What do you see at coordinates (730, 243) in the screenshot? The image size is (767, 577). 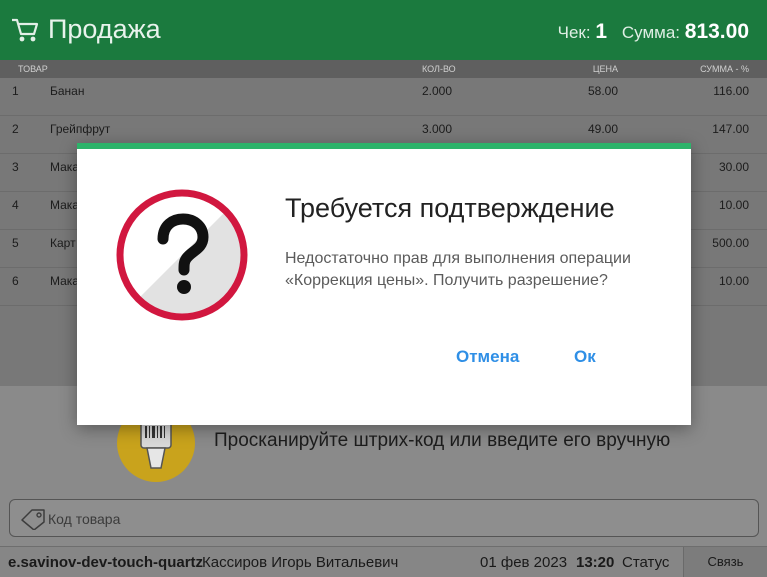 I see `row-sum: 500.00` at bounding box center [730, 243].